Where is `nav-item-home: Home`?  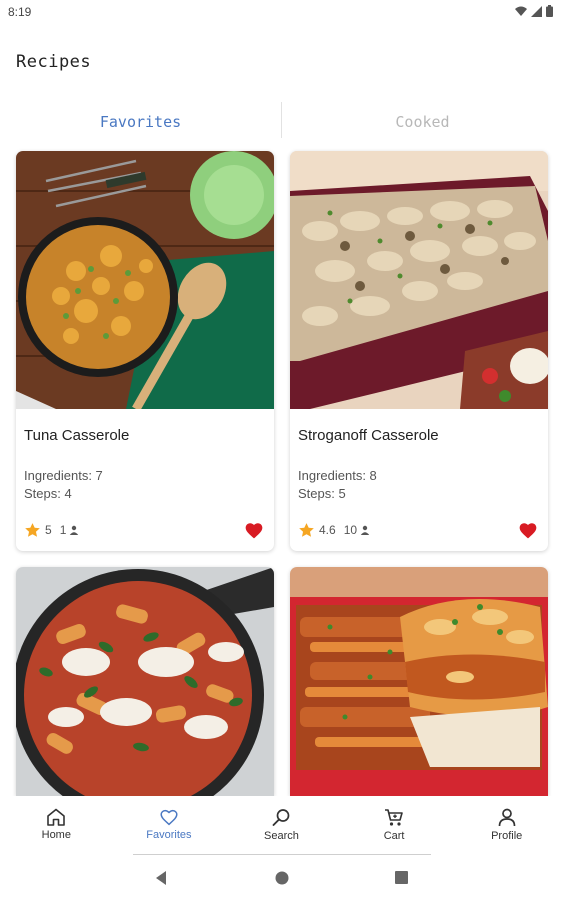
nav-item-home: Home is located at coordinates (56, 825).